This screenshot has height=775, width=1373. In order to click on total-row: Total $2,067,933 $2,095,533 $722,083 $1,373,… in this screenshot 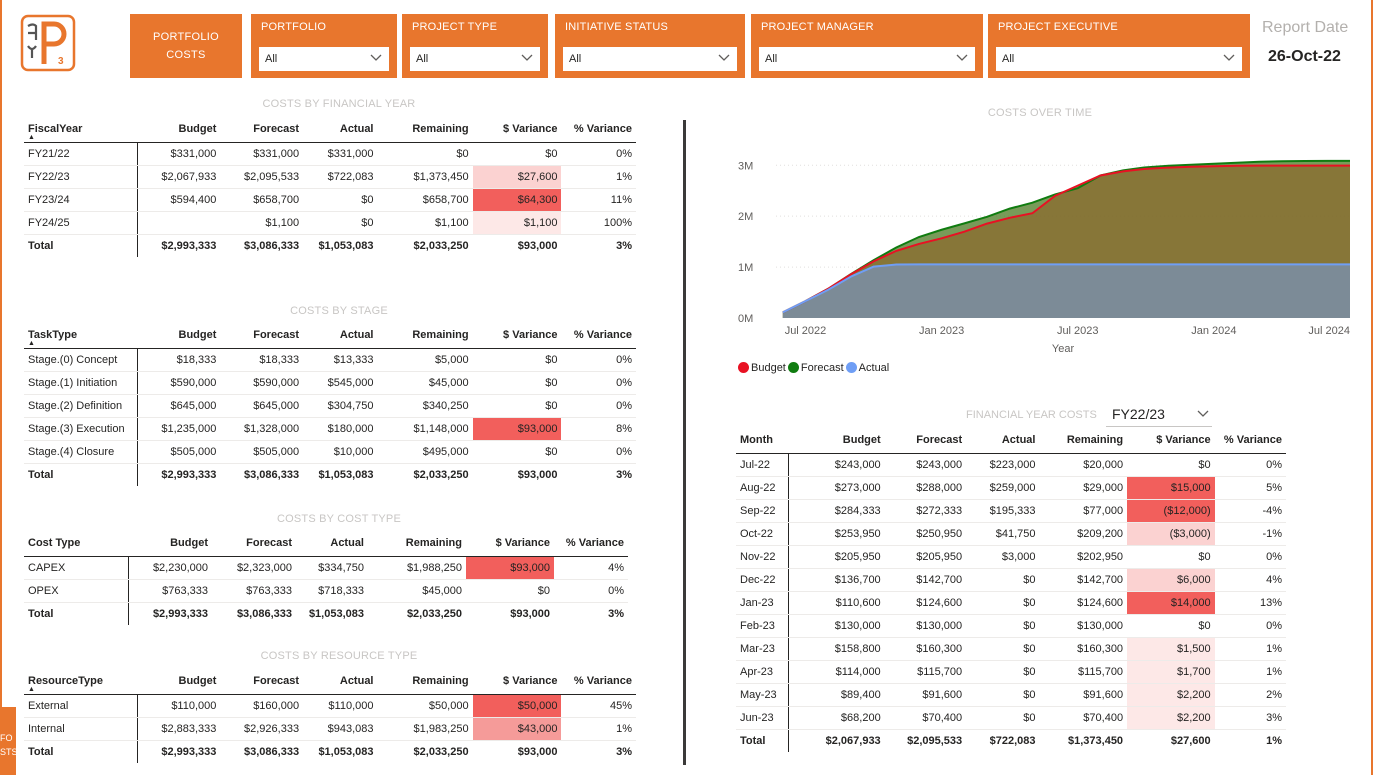, I will do `click(1011, 740)`.